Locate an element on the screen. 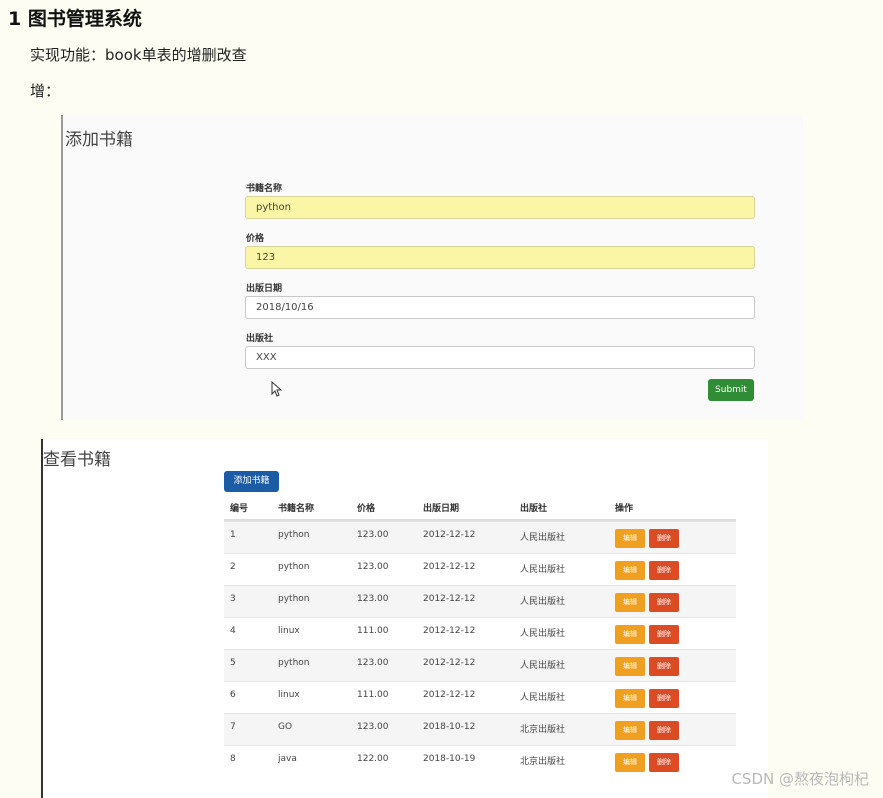 This screenshot has height=798, width=883. book-list-title: 查看书籍 is located at coordinates (77, 460).